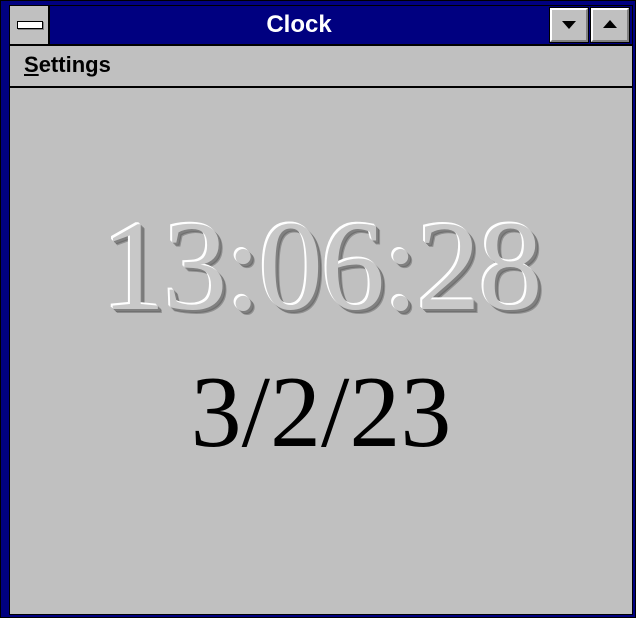  I want to click on menu-settings-label: ettings, so click(74, 64).